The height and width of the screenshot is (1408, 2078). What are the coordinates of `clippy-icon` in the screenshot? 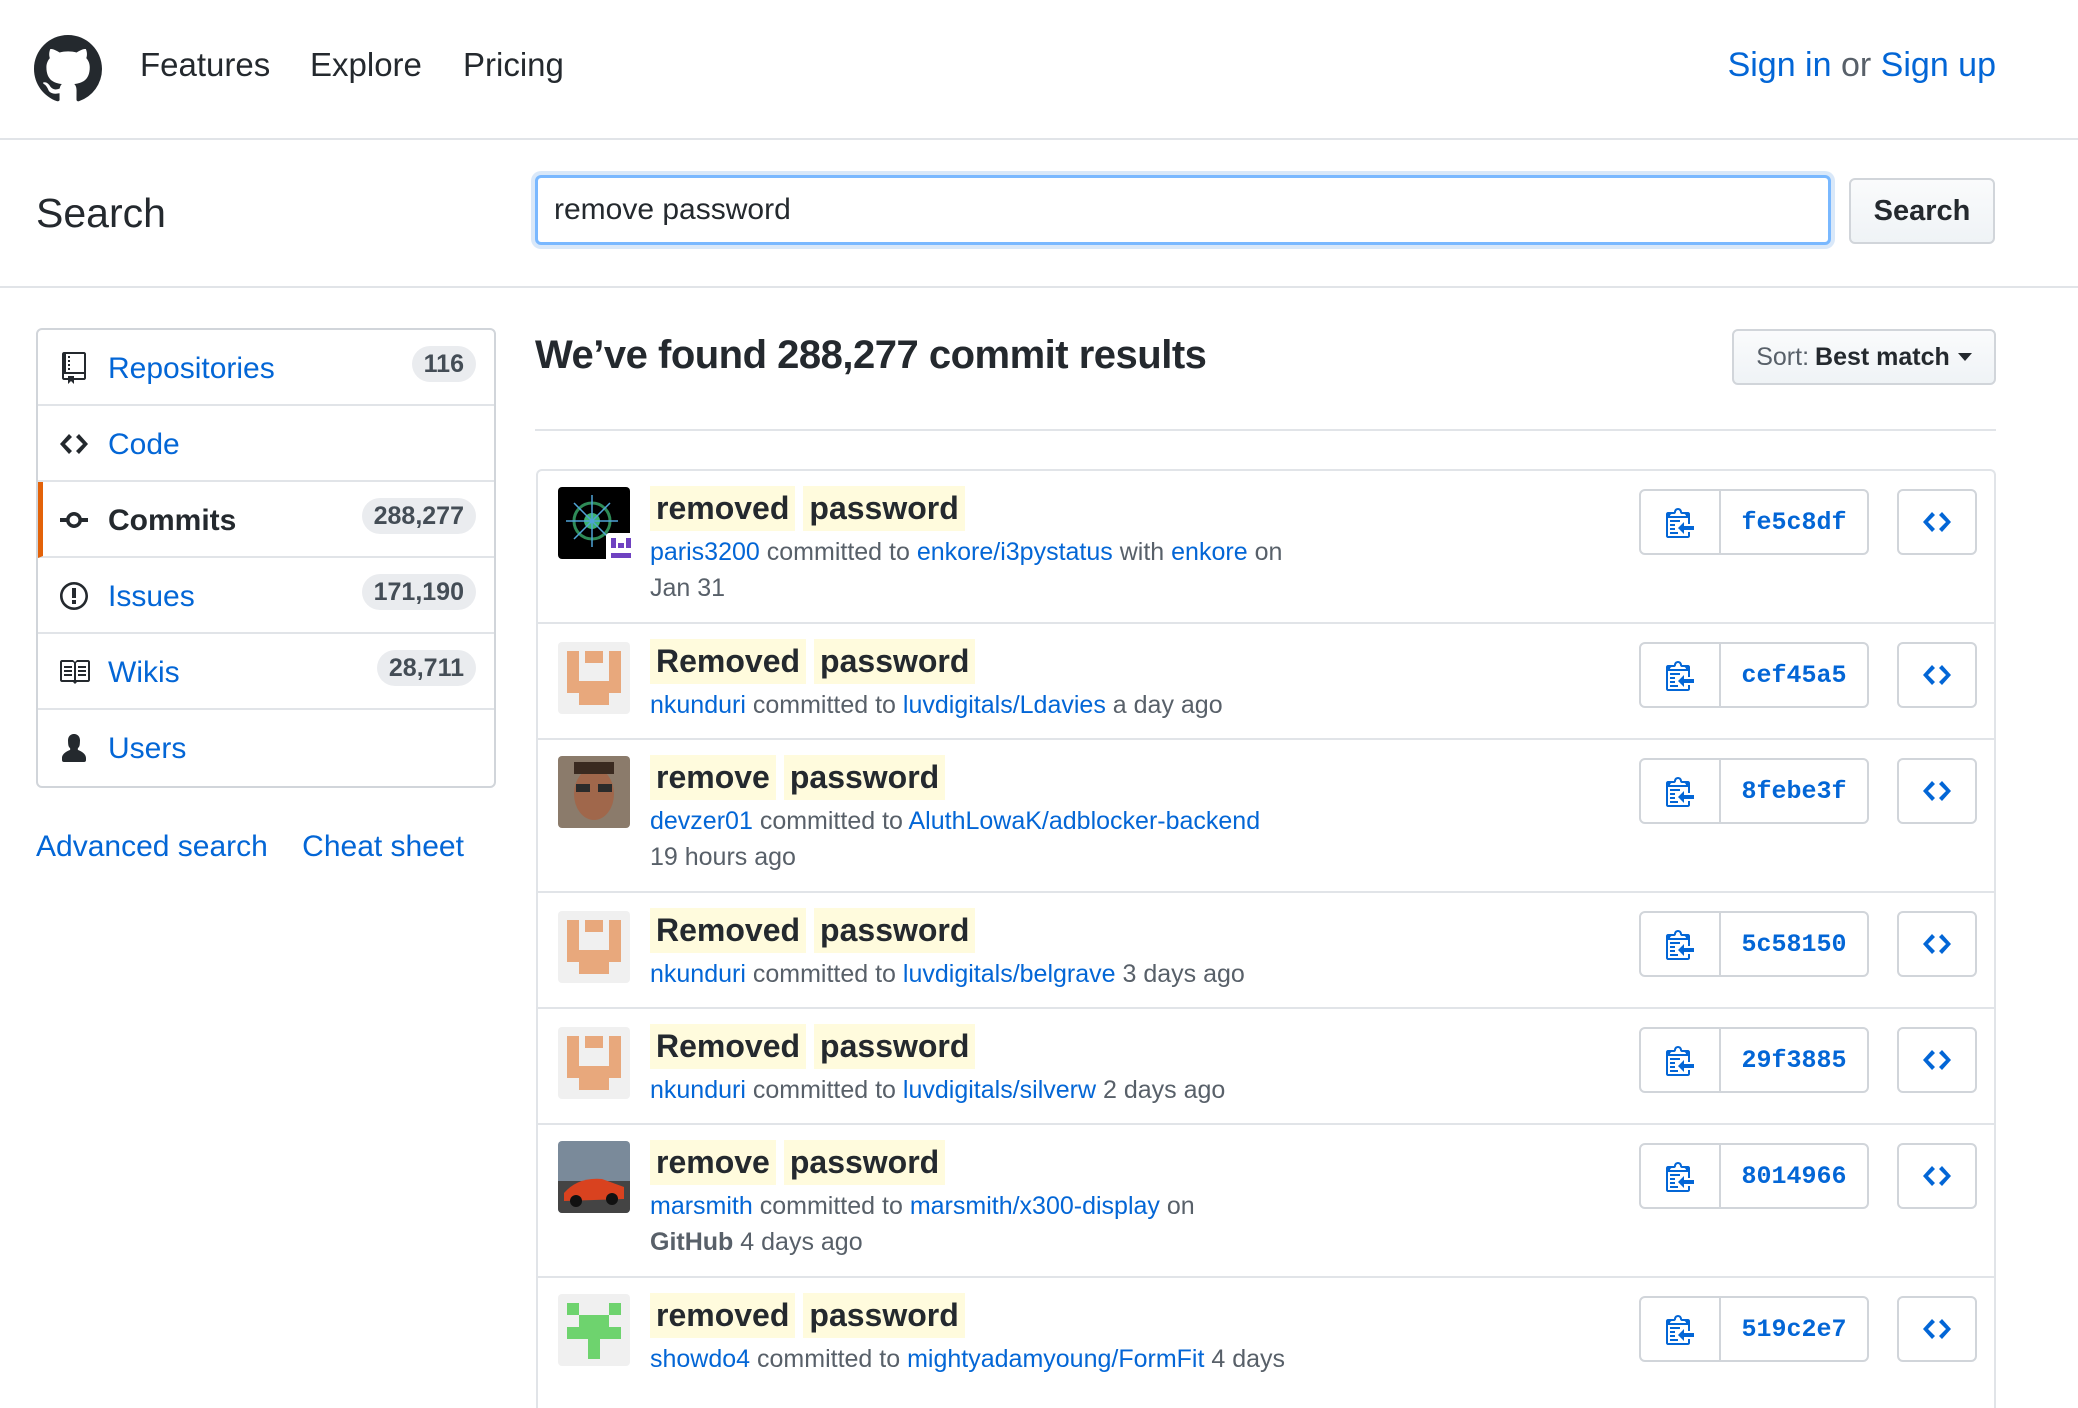 It's located at (1680, 676).